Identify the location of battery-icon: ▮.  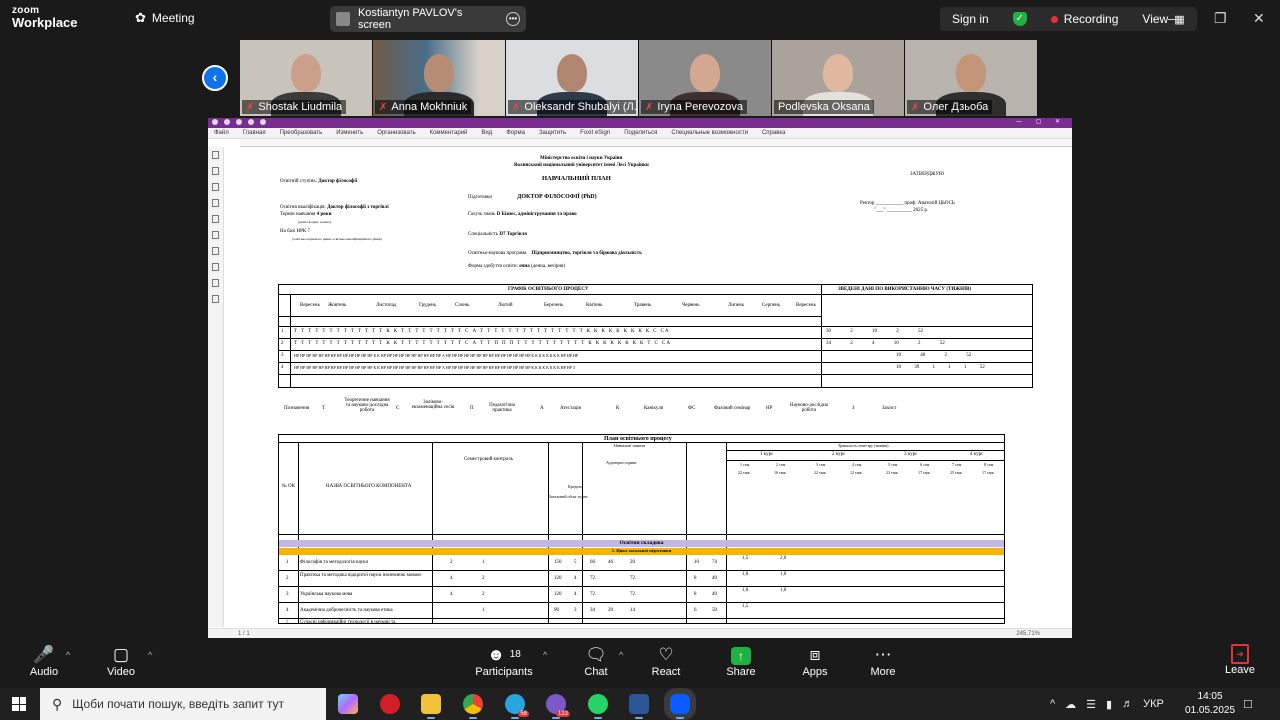
(1109, 704).